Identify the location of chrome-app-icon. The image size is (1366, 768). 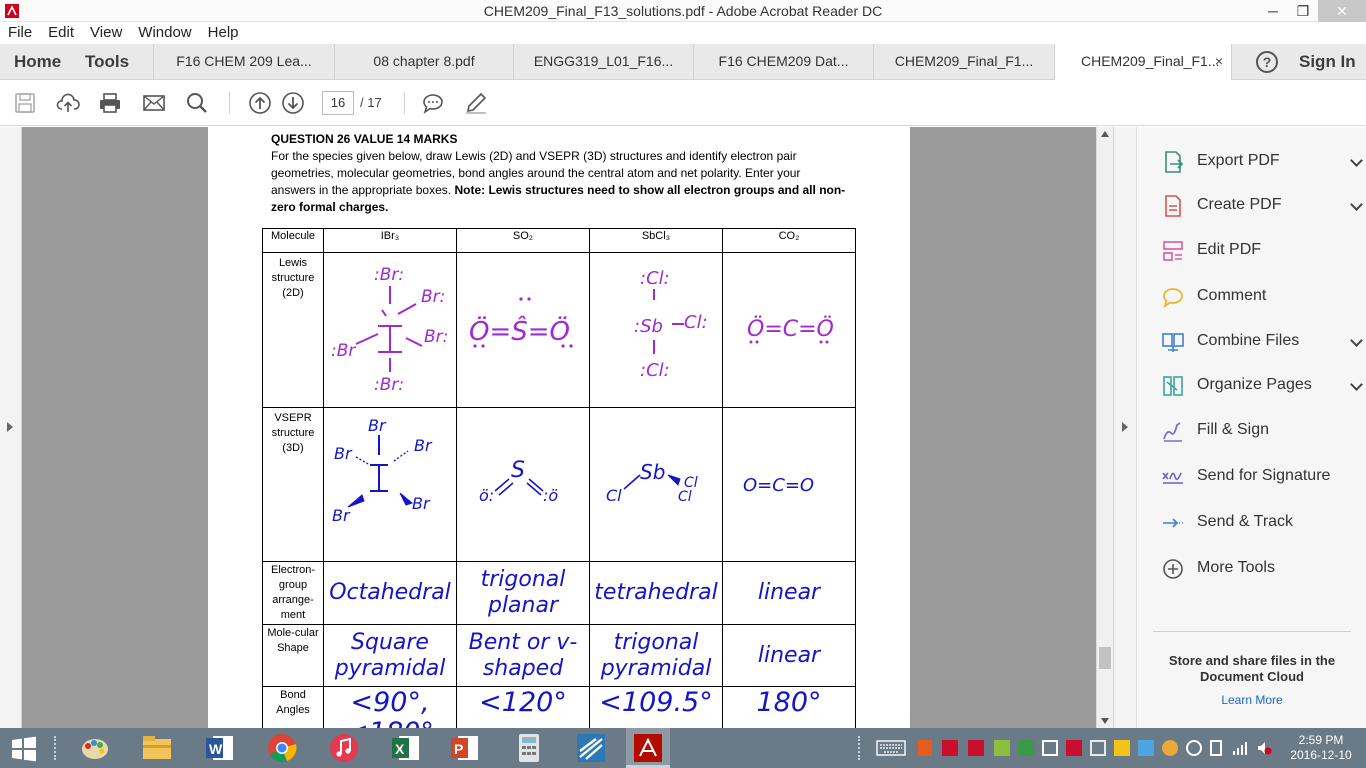
(282, 748).